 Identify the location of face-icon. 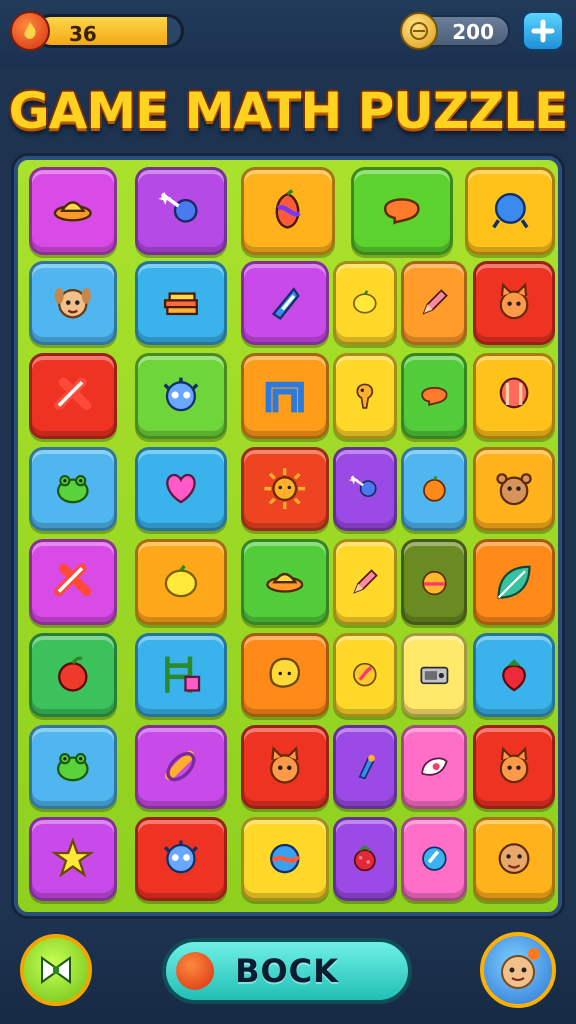
(514, 859).